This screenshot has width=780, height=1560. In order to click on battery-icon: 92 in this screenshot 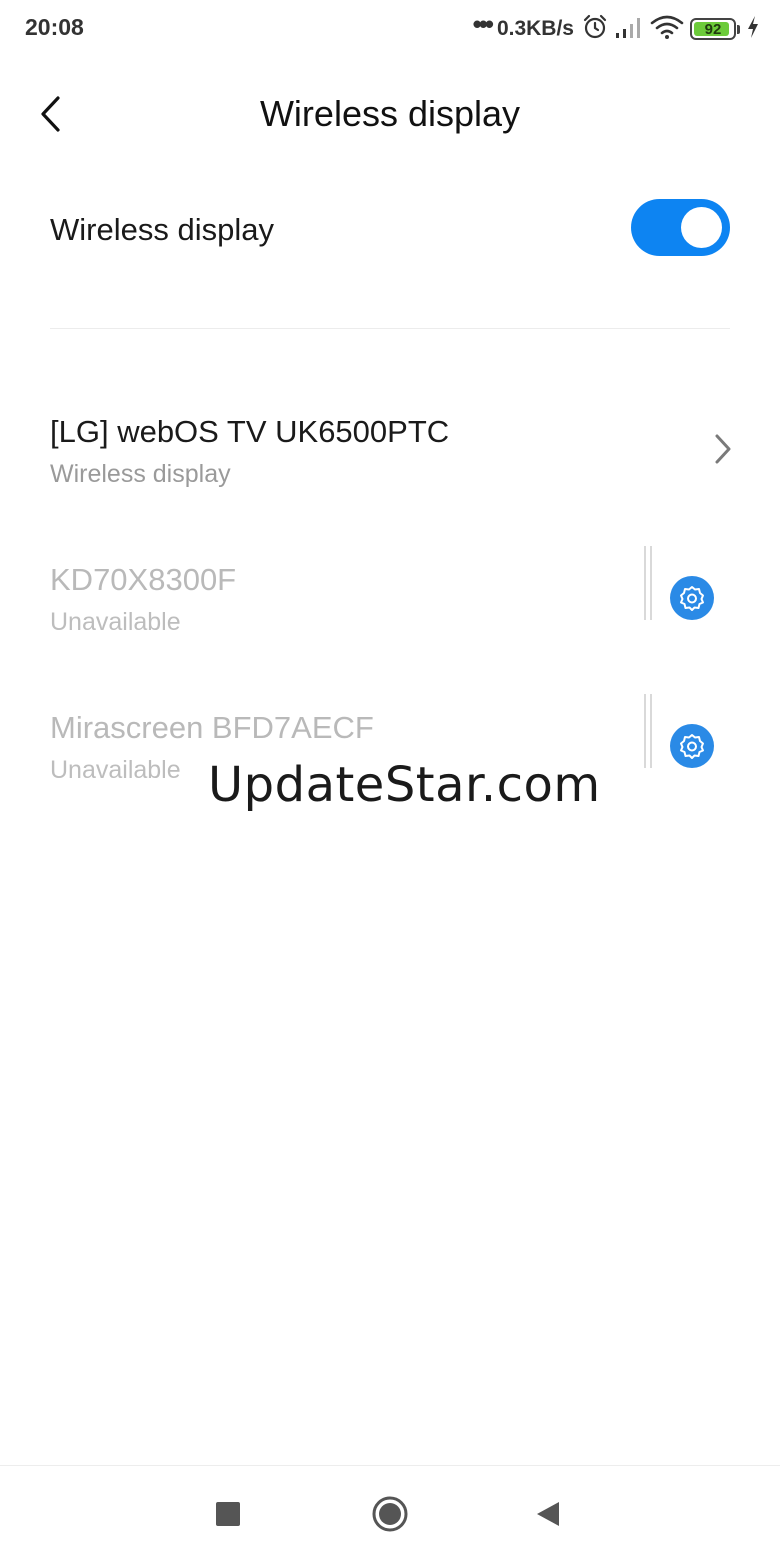, I will do `click(715, 29)`.